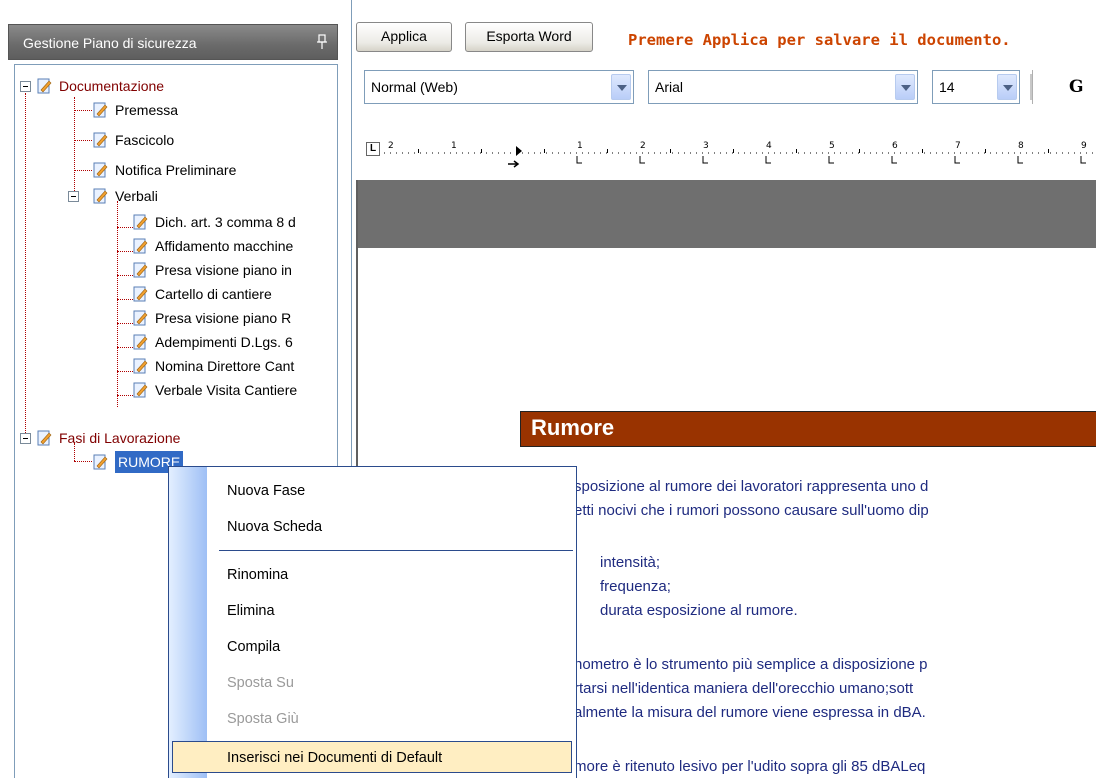  I want to click on ruler-tick-label: 8, so click(1021, 146).